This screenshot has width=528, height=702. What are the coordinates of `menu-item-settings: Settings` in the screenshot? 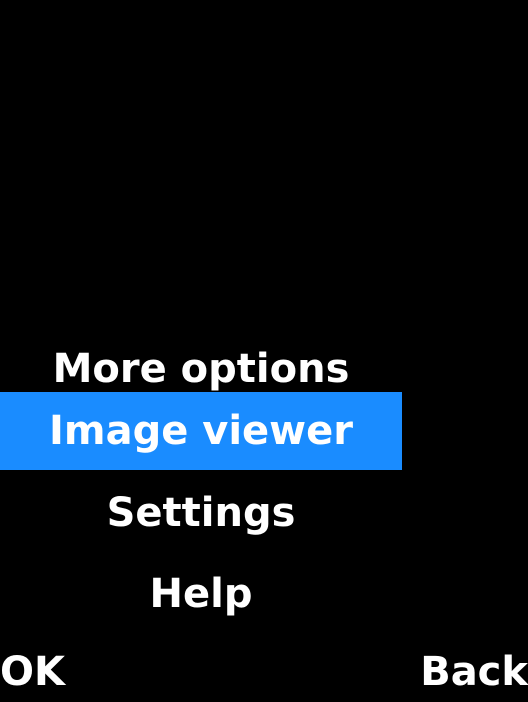 It's located at (201, 513).